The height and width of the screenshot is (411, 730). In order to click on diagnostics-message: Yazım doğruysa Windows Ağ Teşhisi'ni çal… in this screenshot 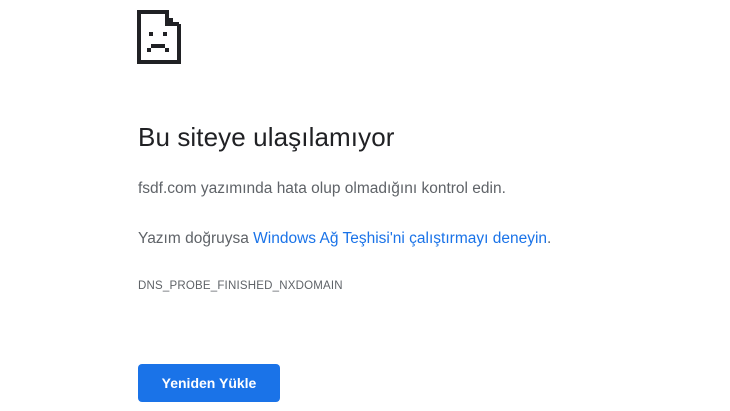, I will do `click(344, 239)`.